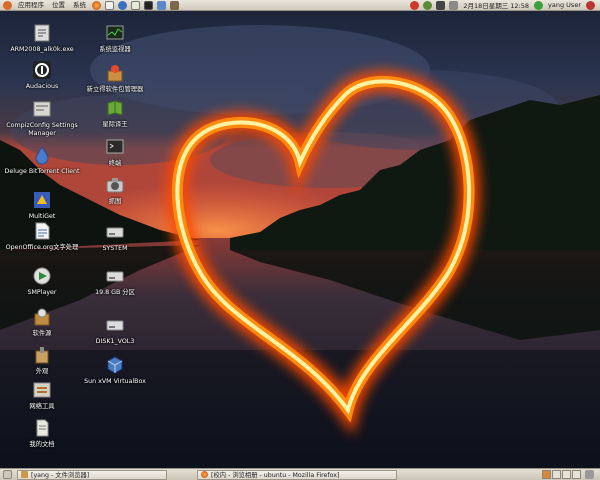 The height and width of the screenshot is (480, 600). I want to click on desktop-icon-virtualbox: Sun xVM VirtualBox, so click(115, 370).